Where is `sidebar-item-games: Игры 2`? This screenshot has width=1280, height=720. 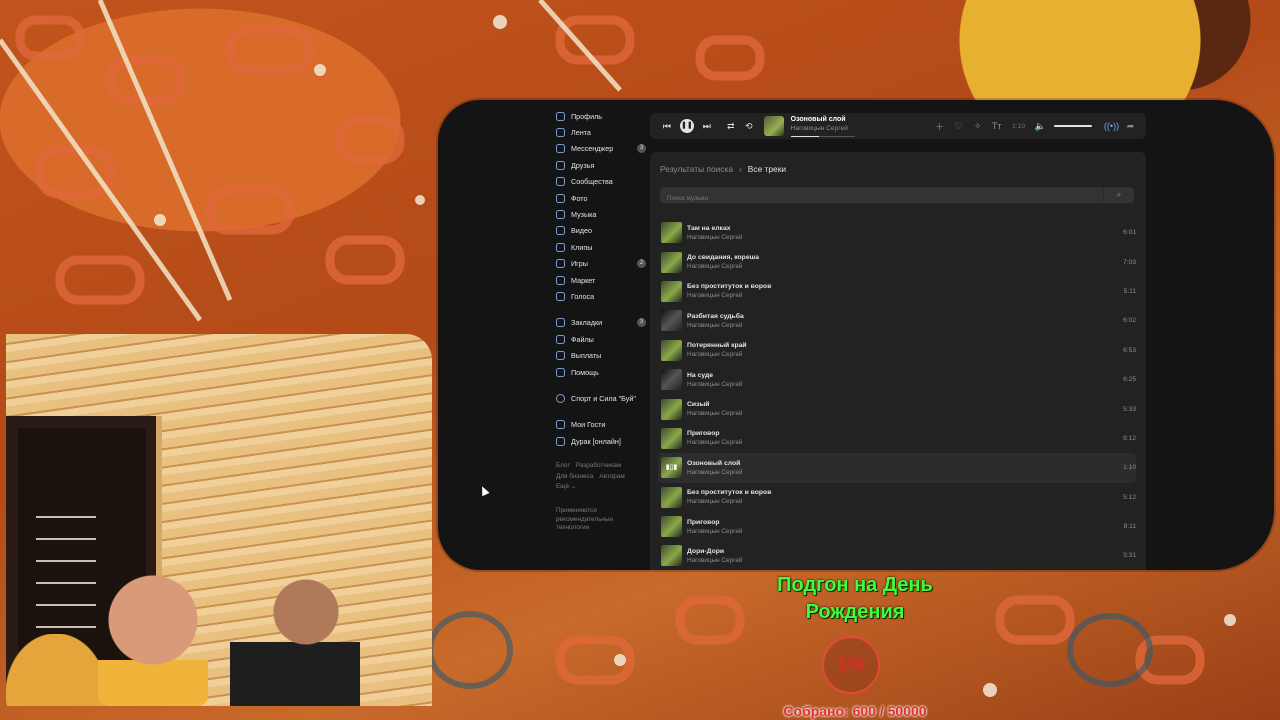
sidebar-item-games: Игры 2 is located at coordinates (601, 264).